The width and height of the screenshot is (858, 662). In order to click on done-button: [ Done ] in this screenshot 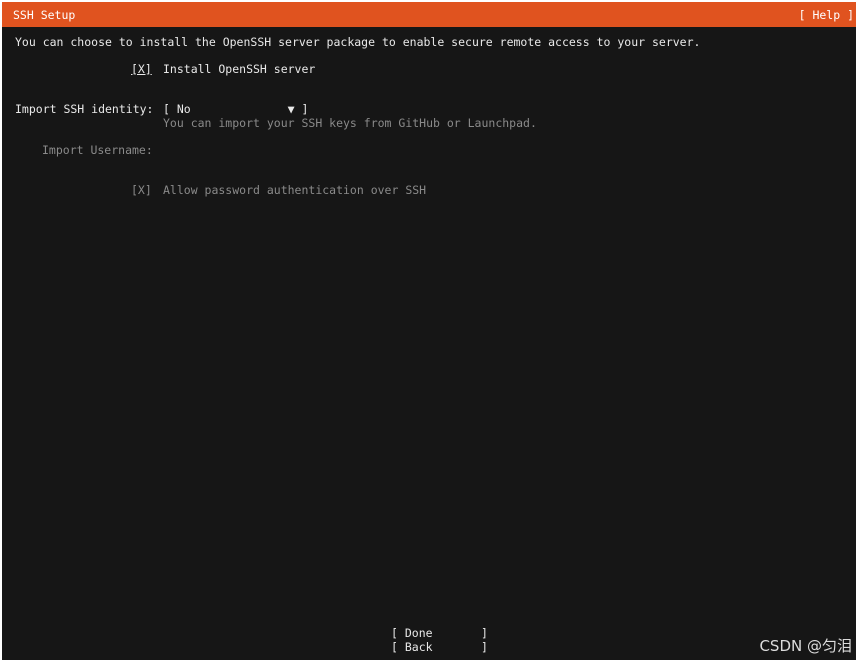, I will do `click(439, 633)`.